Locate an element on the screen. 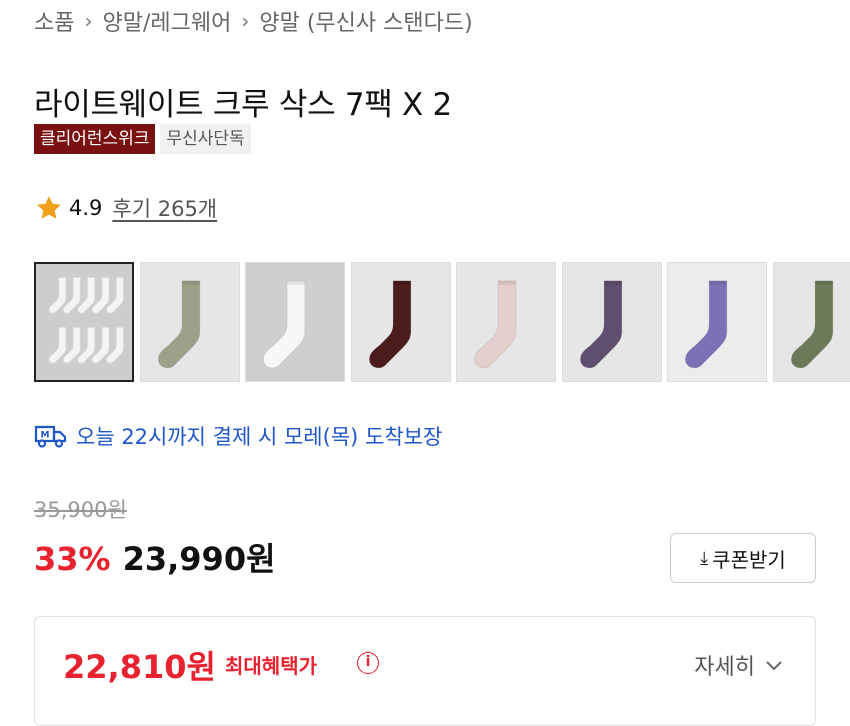 This screenshot has height=726, width=850. product-title: 라이트웨이트 크루 삭스 7팩 X 2 is located at coordinates (243, 101).